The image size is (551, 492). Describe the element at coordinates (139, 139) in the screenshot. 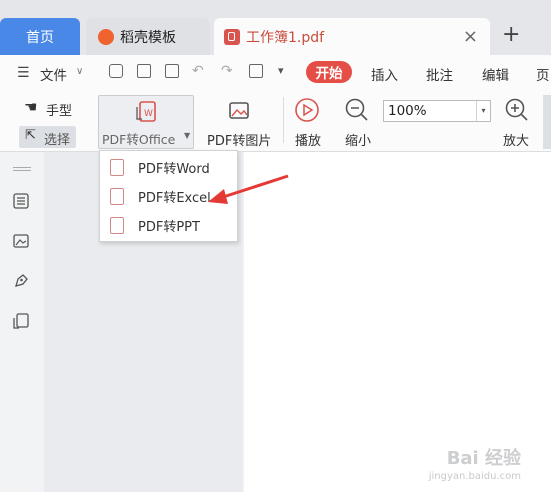

I see `pdf-to-office-label: PDF转Office` at that location.